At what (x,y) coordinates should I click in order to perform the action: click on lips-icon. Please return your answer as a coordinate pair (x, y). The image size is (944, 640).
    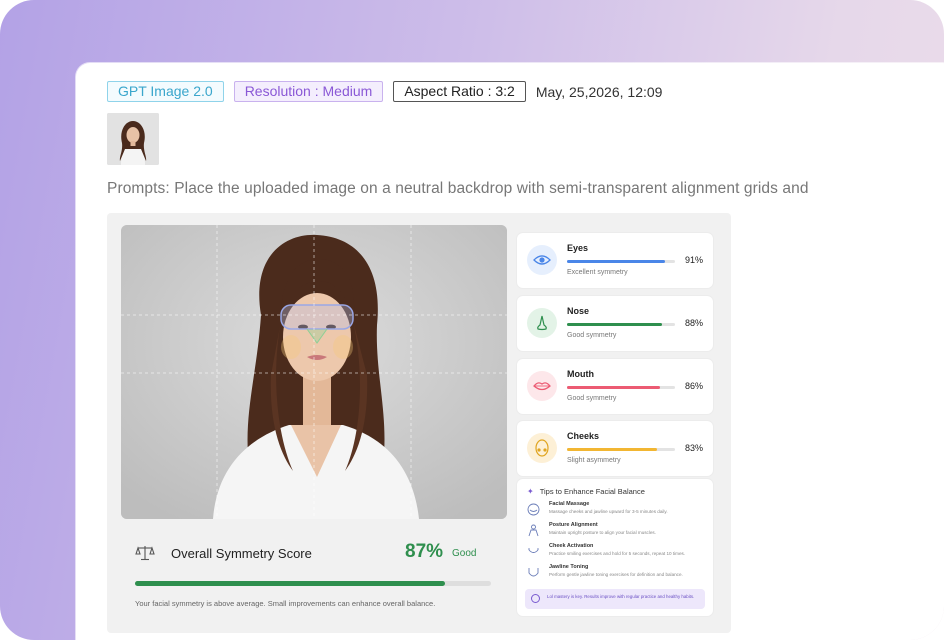
    Looking at the image, I should click on (542, 386).